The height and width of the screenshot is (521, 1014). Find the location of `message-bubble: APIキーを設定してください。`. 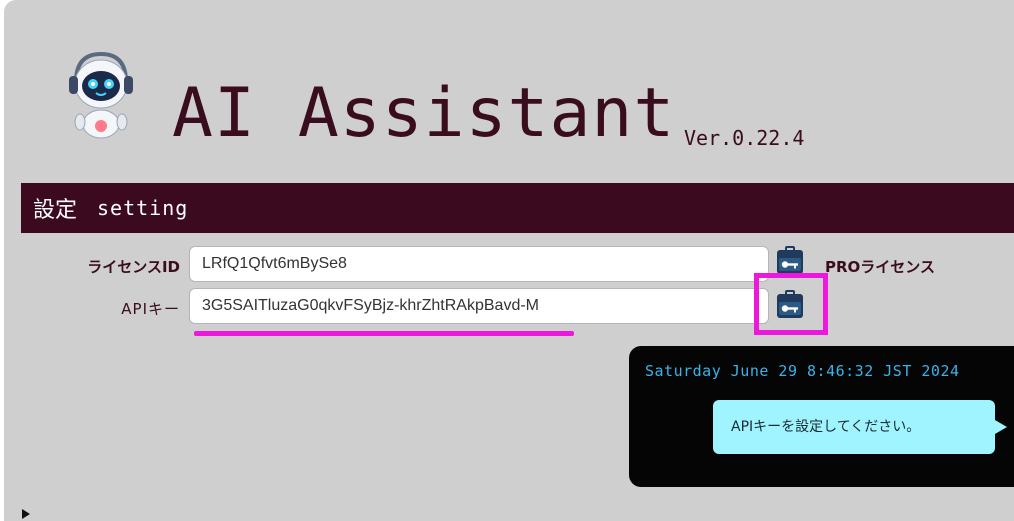

message-bubble: APIキーを設定してください。 is located at coordinates (854, 427).